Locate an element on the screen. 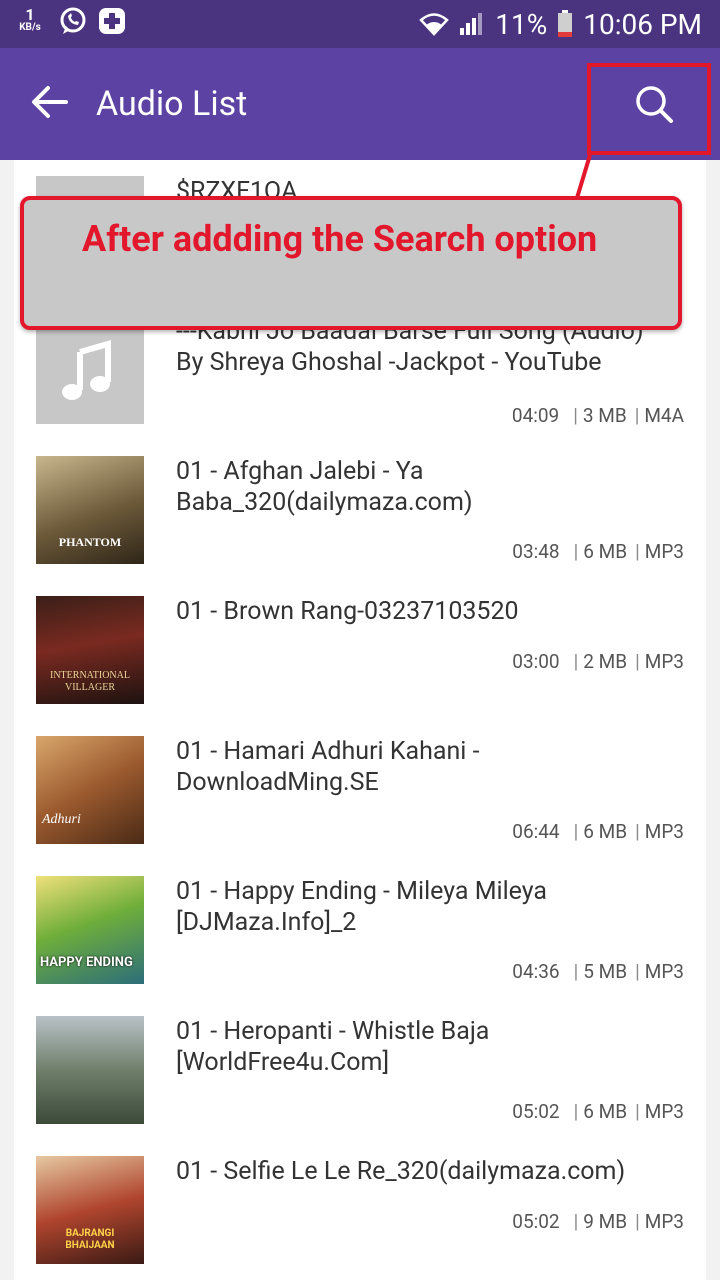  track-format: M4A is located at coordinates (664, 415).